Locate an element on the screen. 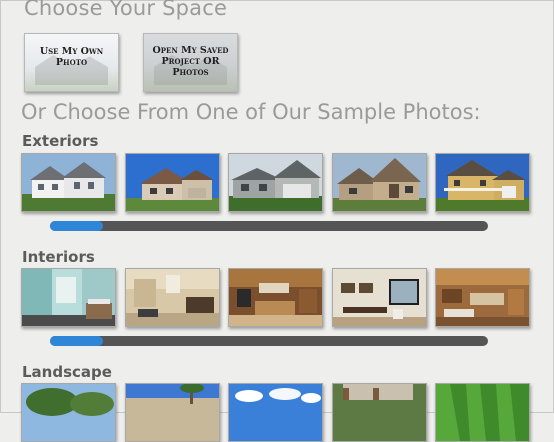 Image resolution: width=554 pixels, height=442 pixels. blue-sky-house-photo is located at coordinates (172, 182).